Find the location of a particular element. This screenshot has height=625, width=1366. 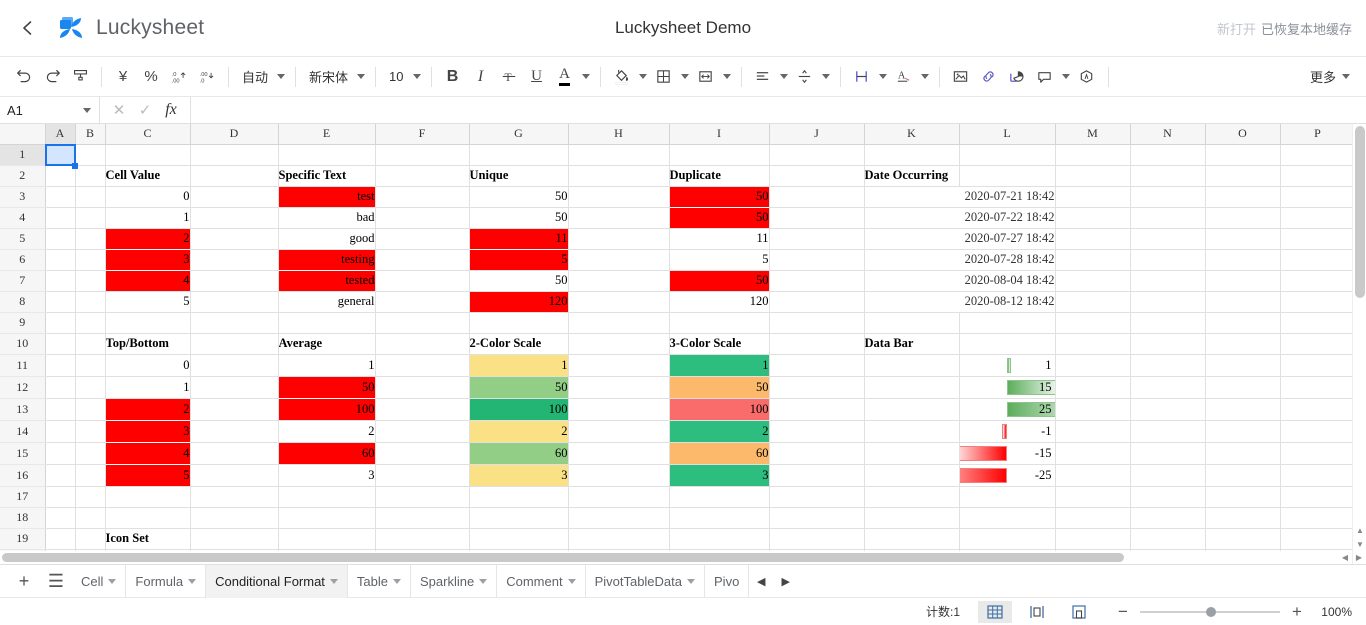

cell-I3: 50 is located at coordinates (719, 196).